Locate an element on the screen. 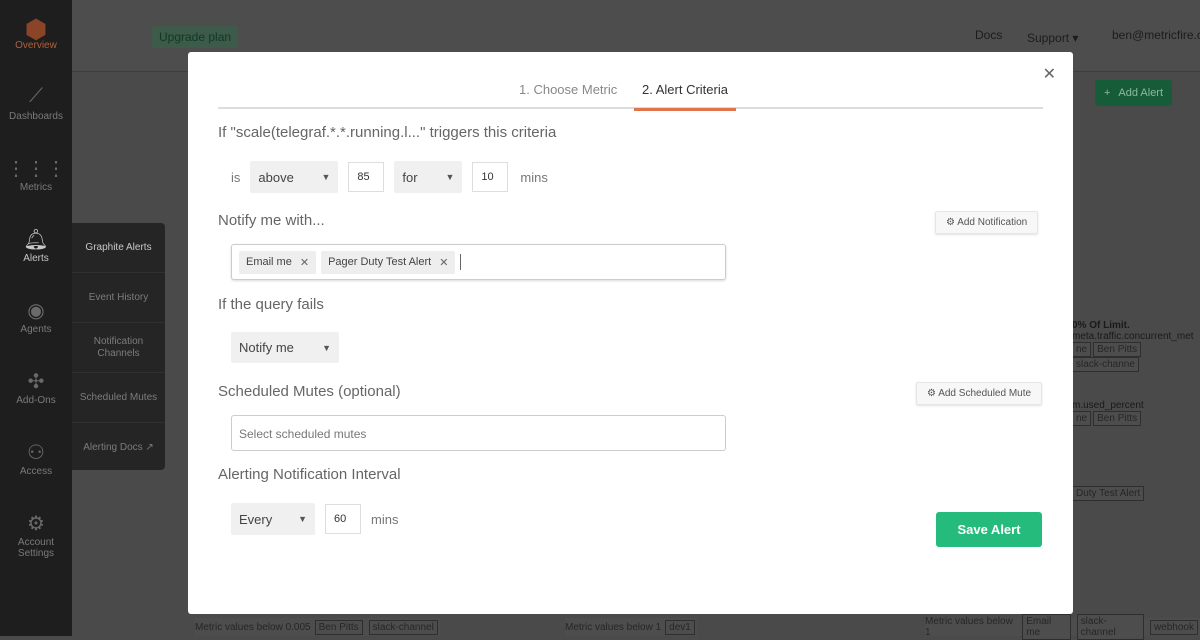 This screenshot has width=1200, height=640. sidebar-item-dashboards: ⟋ Dashboards is located at coordinates (36, 106).